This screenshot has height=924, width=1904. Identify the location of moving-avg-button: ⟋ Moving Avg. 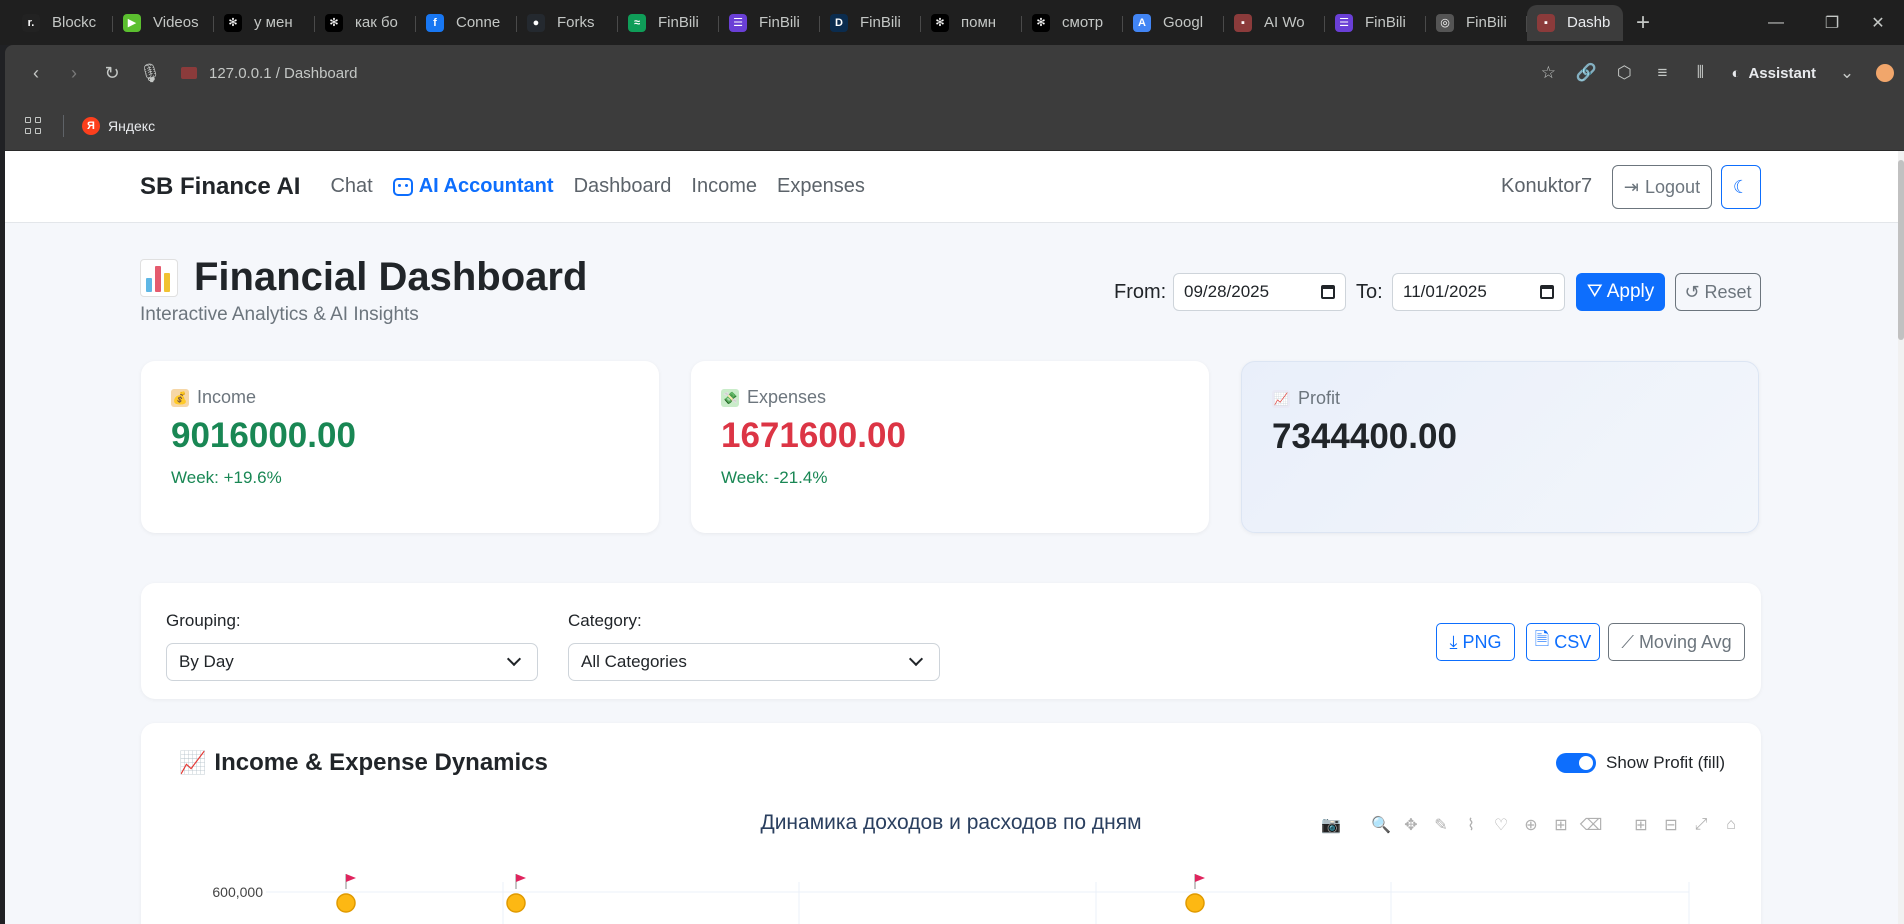
(1676, 642).